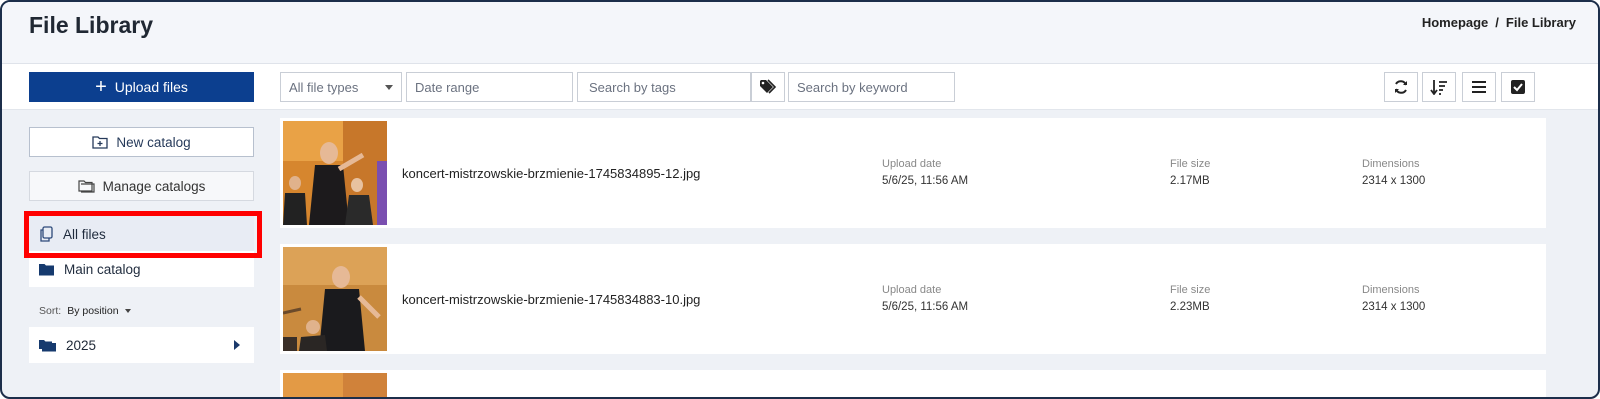 This screenshot has width=1600, height=399. Describe the element at coordinates (1540, 22) in the screenshot. I see `breadcrumb-current: File Library` at that location.